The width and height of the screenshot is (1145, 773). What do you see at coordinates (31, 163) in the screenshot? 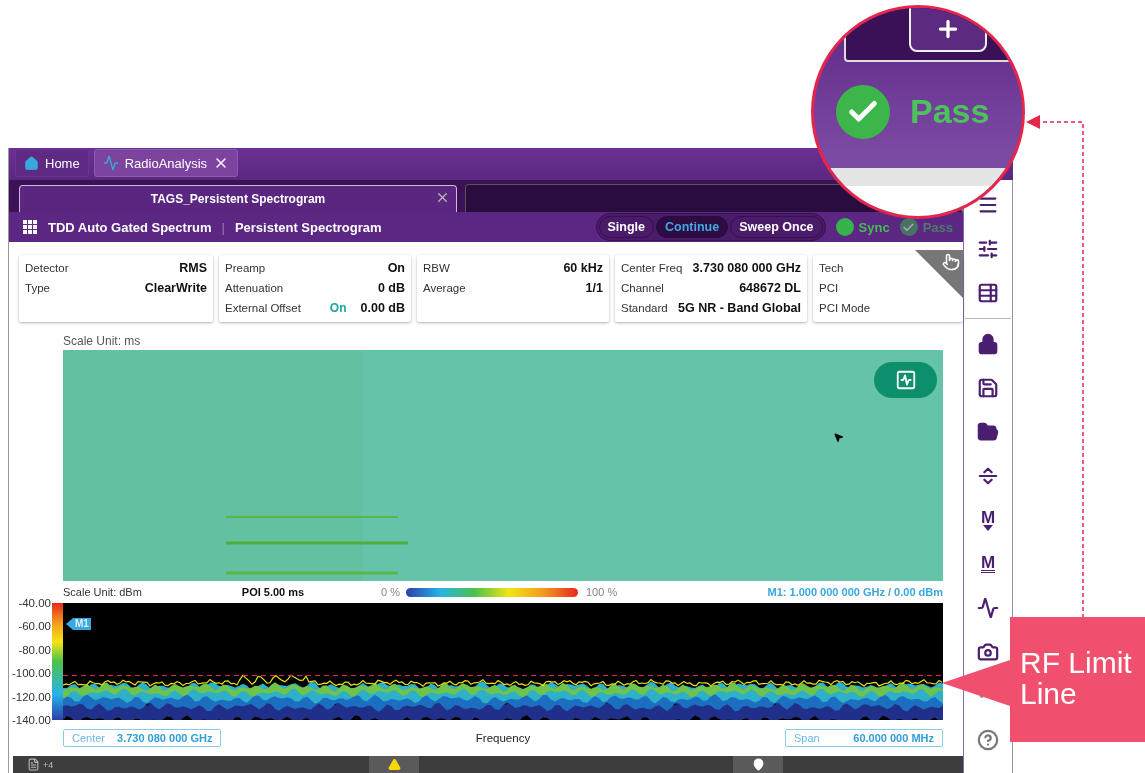
I see `home-icon` at bounding box center [31, 163].